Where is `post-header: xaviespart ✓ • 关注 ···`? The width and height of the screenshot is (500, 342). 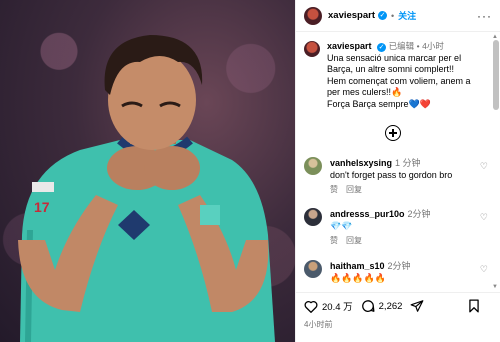
post-header: xaviespart ✓ • 关注 ··· is located at coordinates (398, 16).